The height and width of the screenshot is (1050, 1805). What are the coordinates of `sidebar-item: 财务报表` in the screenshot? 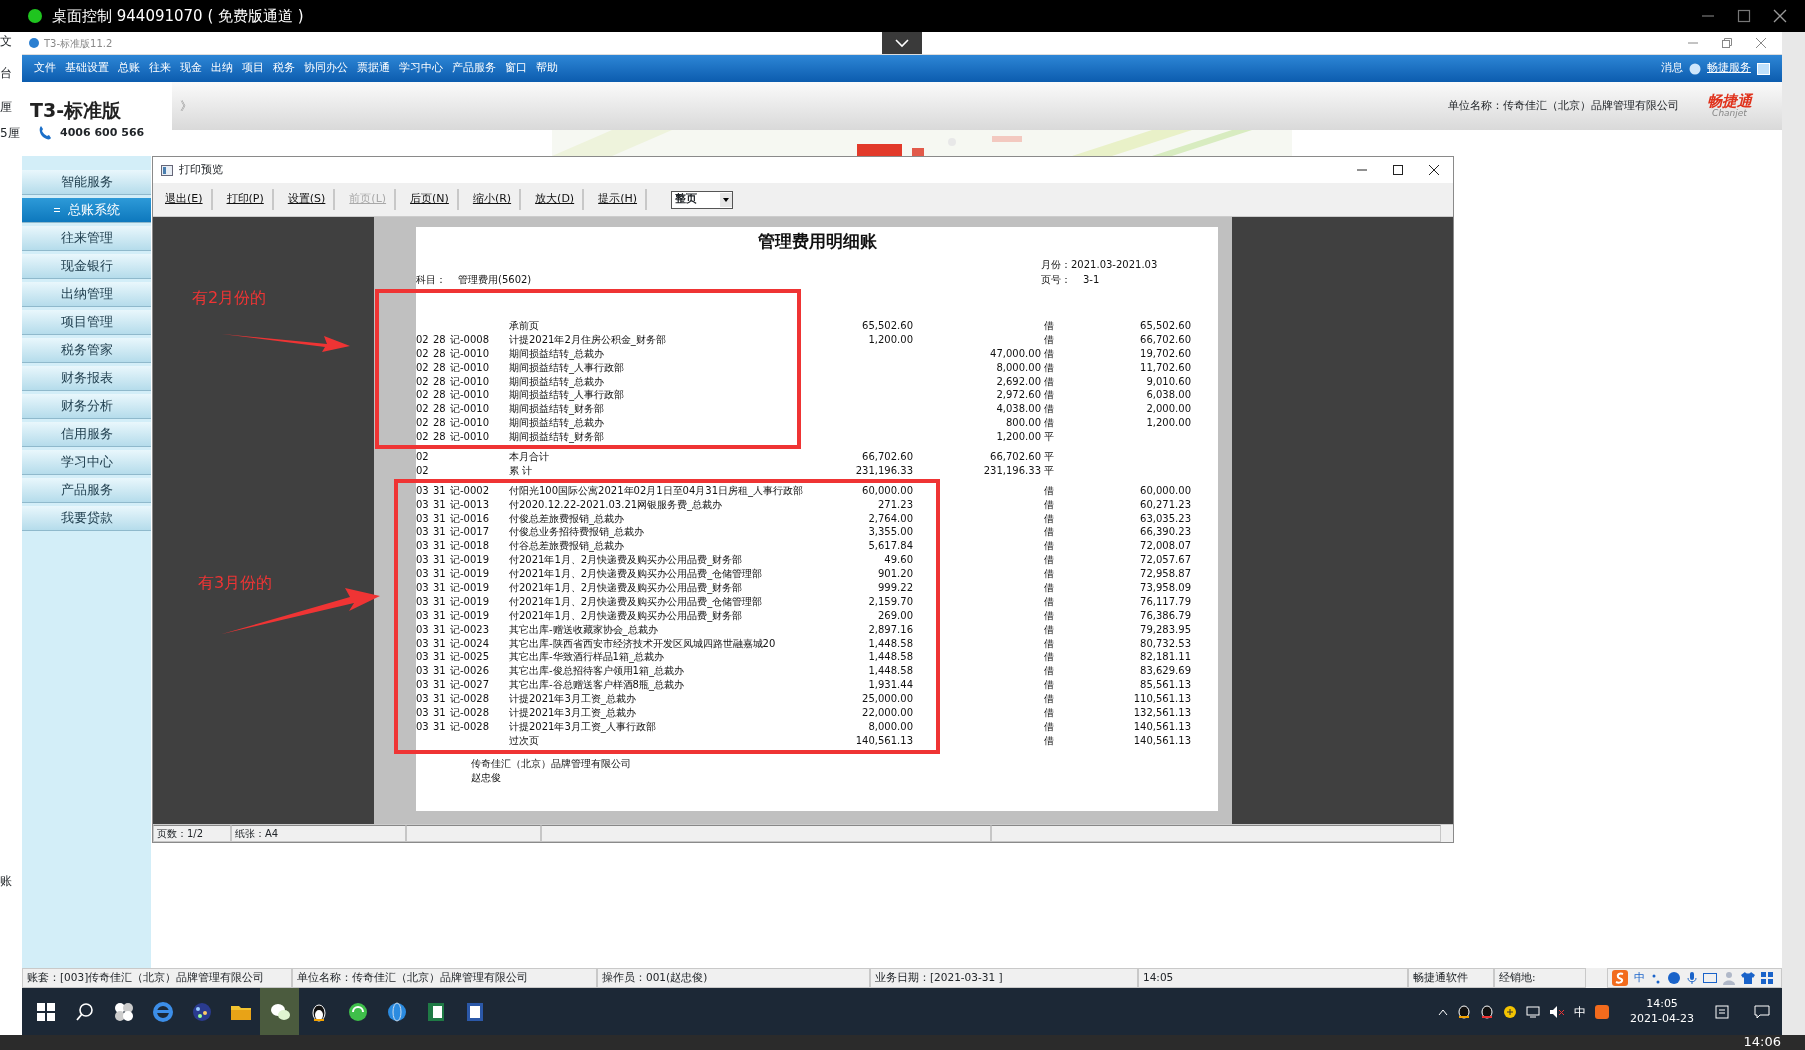 It's located at (86, 378).